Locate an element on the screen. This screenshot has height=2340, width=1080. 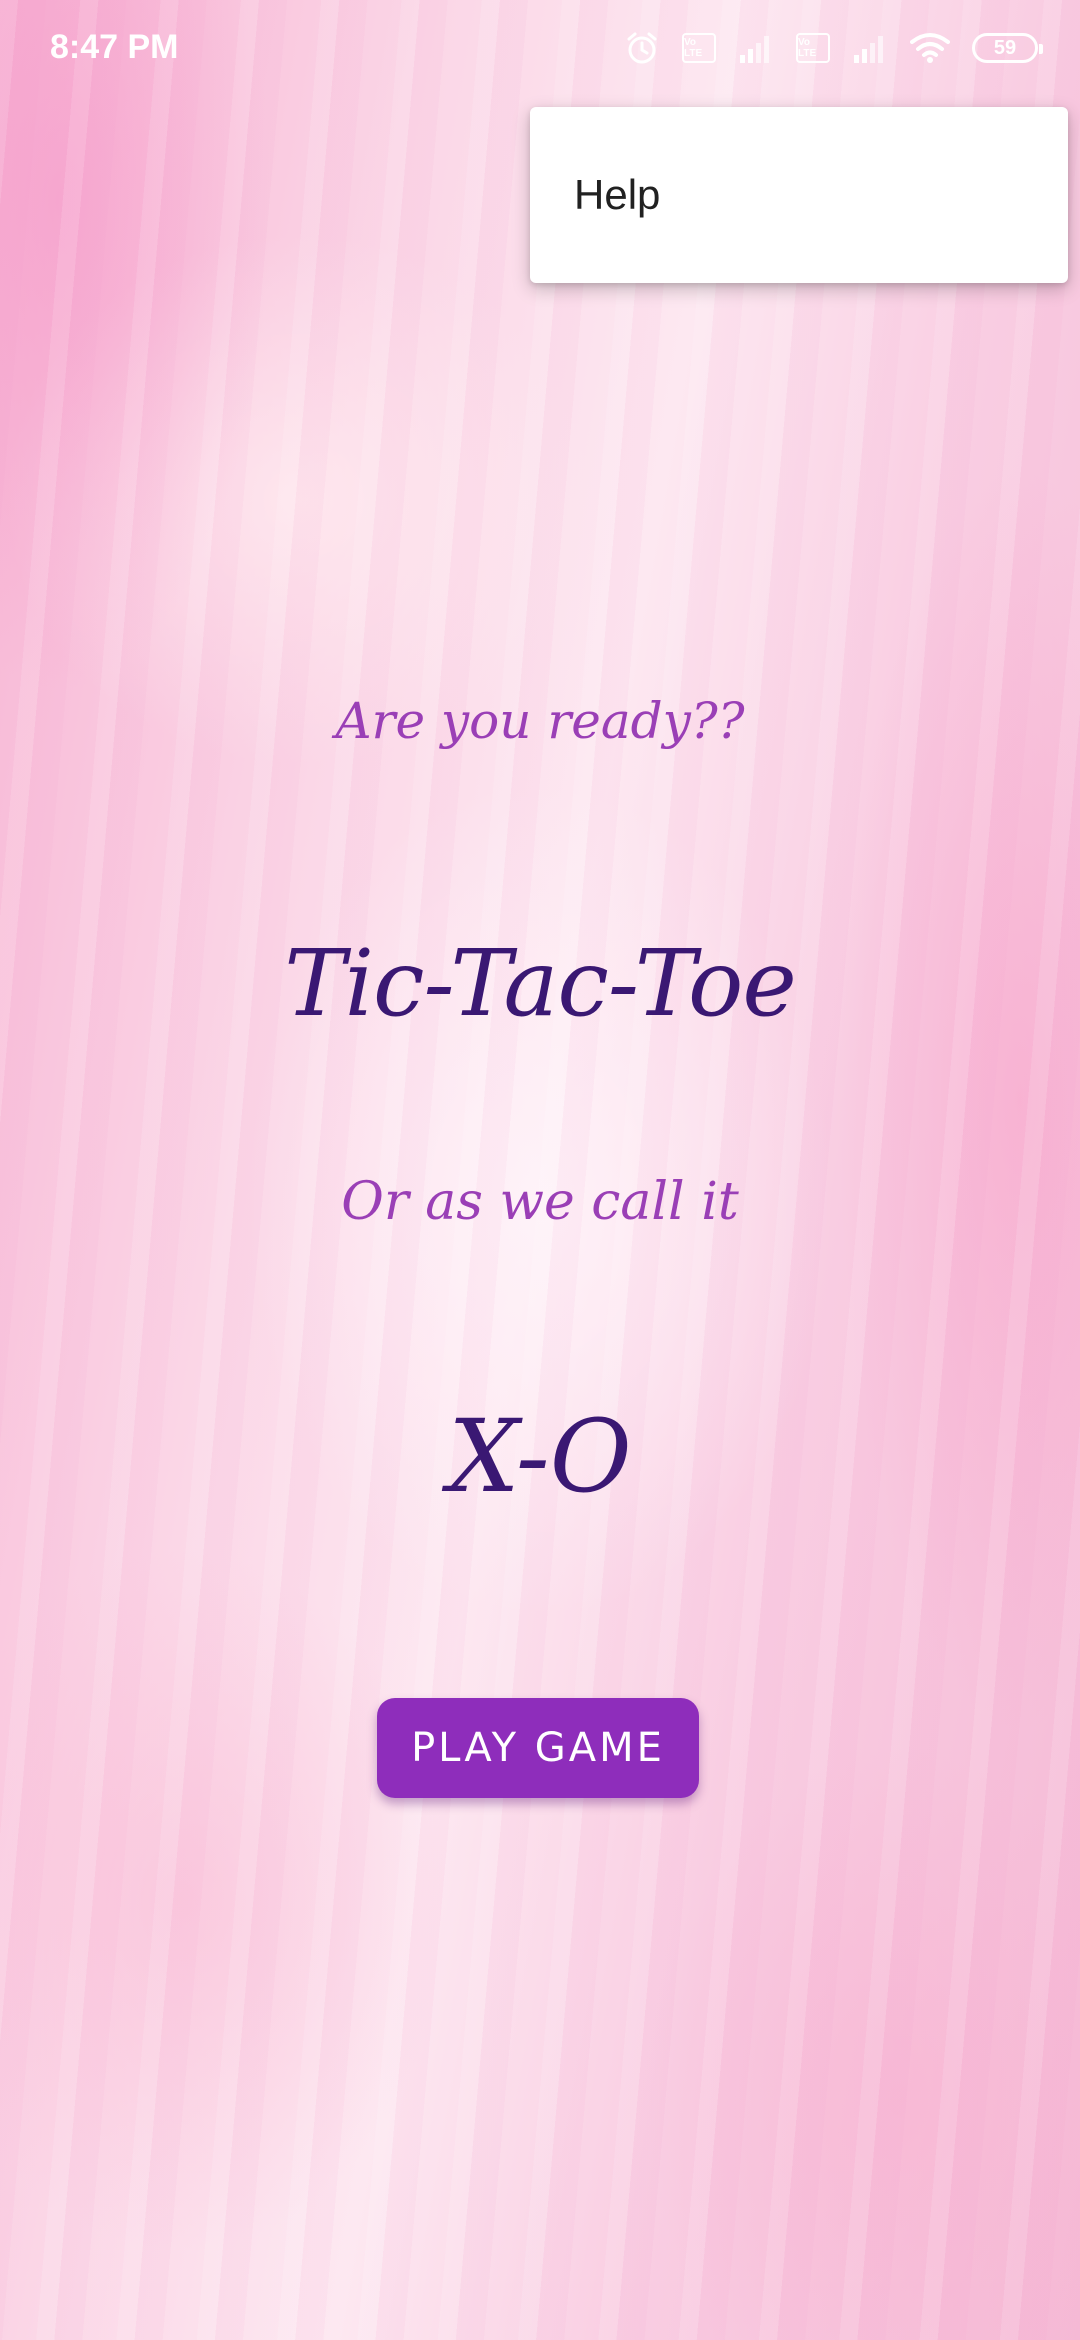
ready-text: Are you ready?? is located at coordinates (540, 721).